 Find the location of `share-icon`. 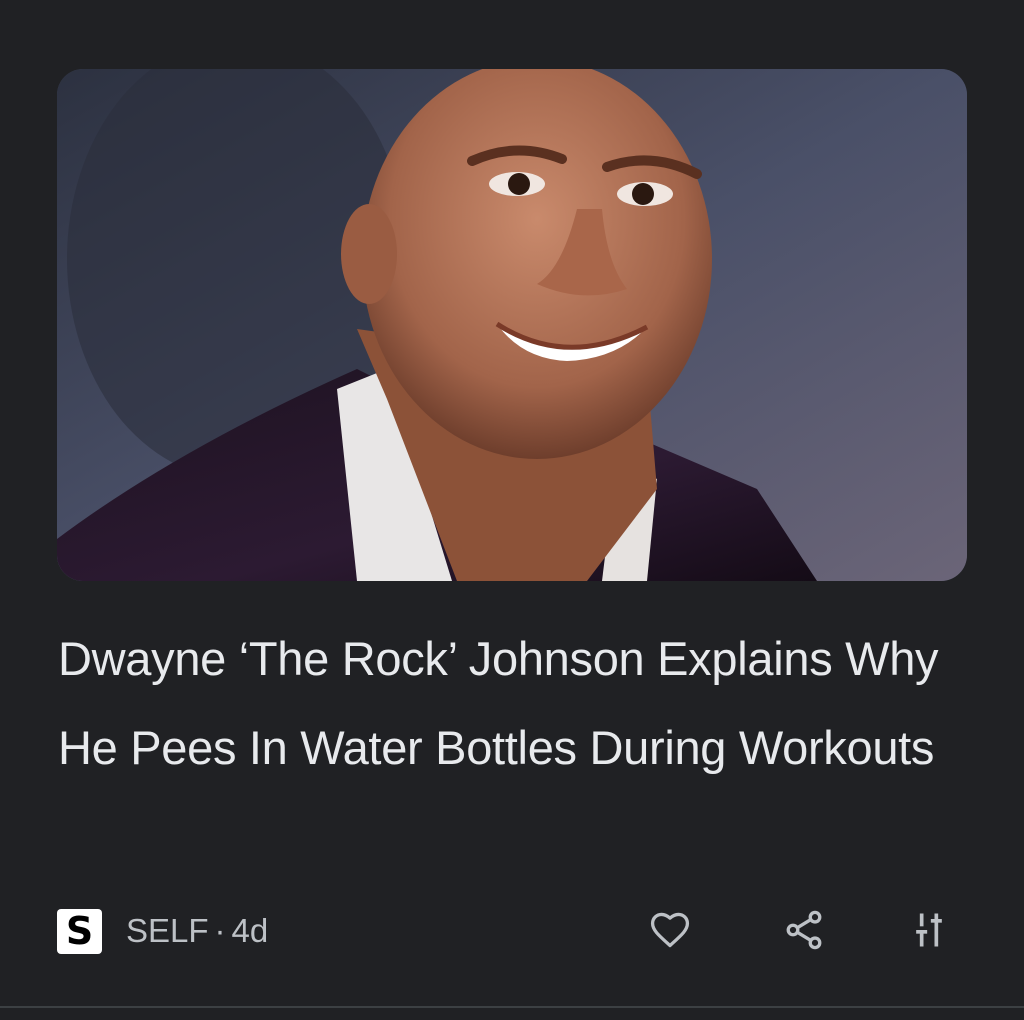

share-icon is located at coordinates (804, 930).